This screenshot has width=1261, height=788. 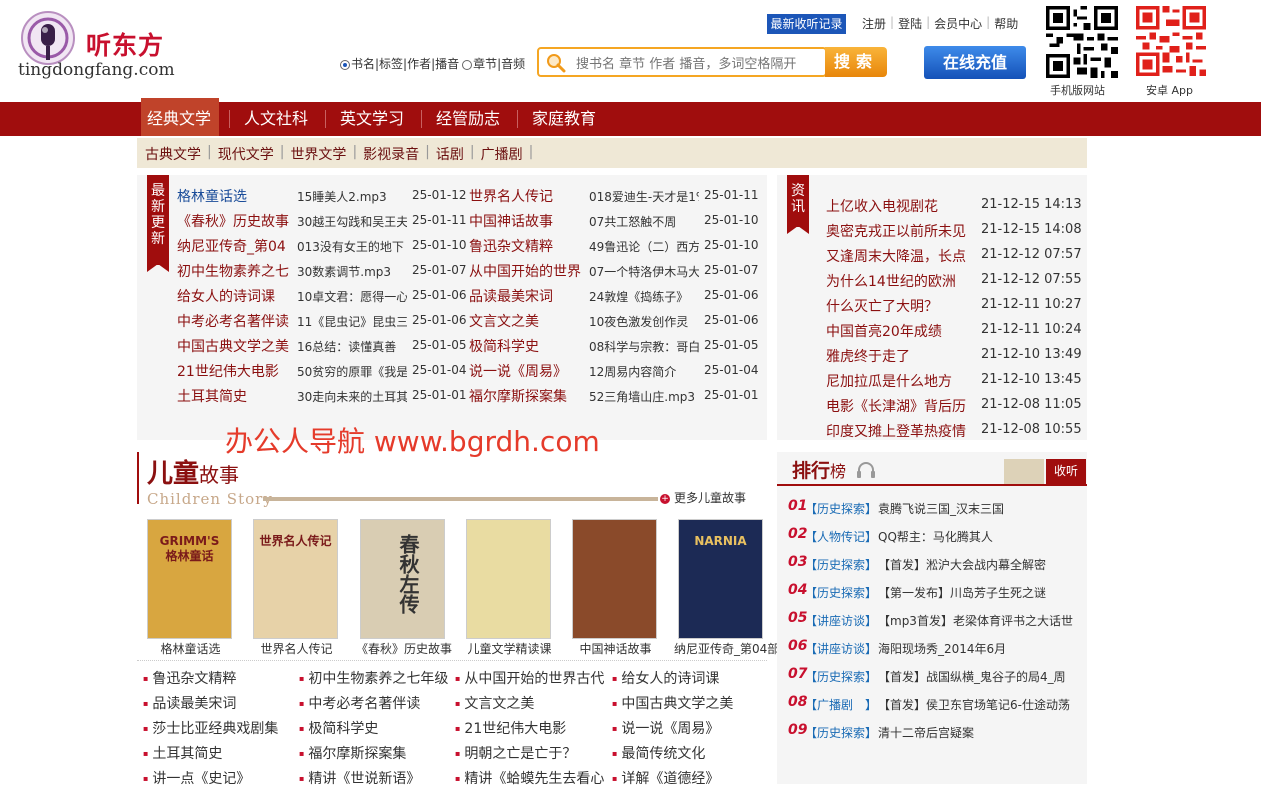 I want to click on book-title: 格林童话选, so click(x=190, y=648).